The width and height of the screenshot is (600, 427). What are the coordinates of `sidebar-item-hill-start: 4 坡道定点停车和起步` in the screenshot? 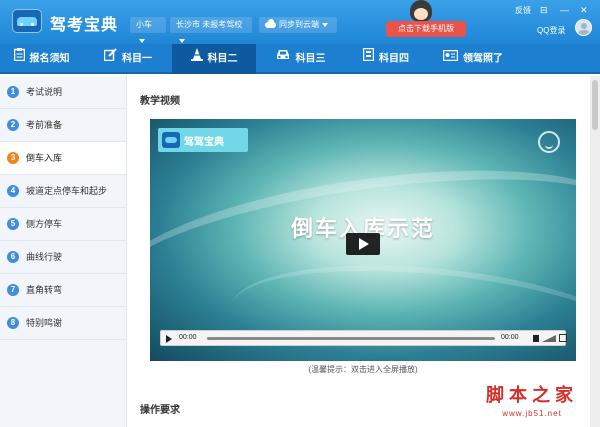 It's located at (63, 191).